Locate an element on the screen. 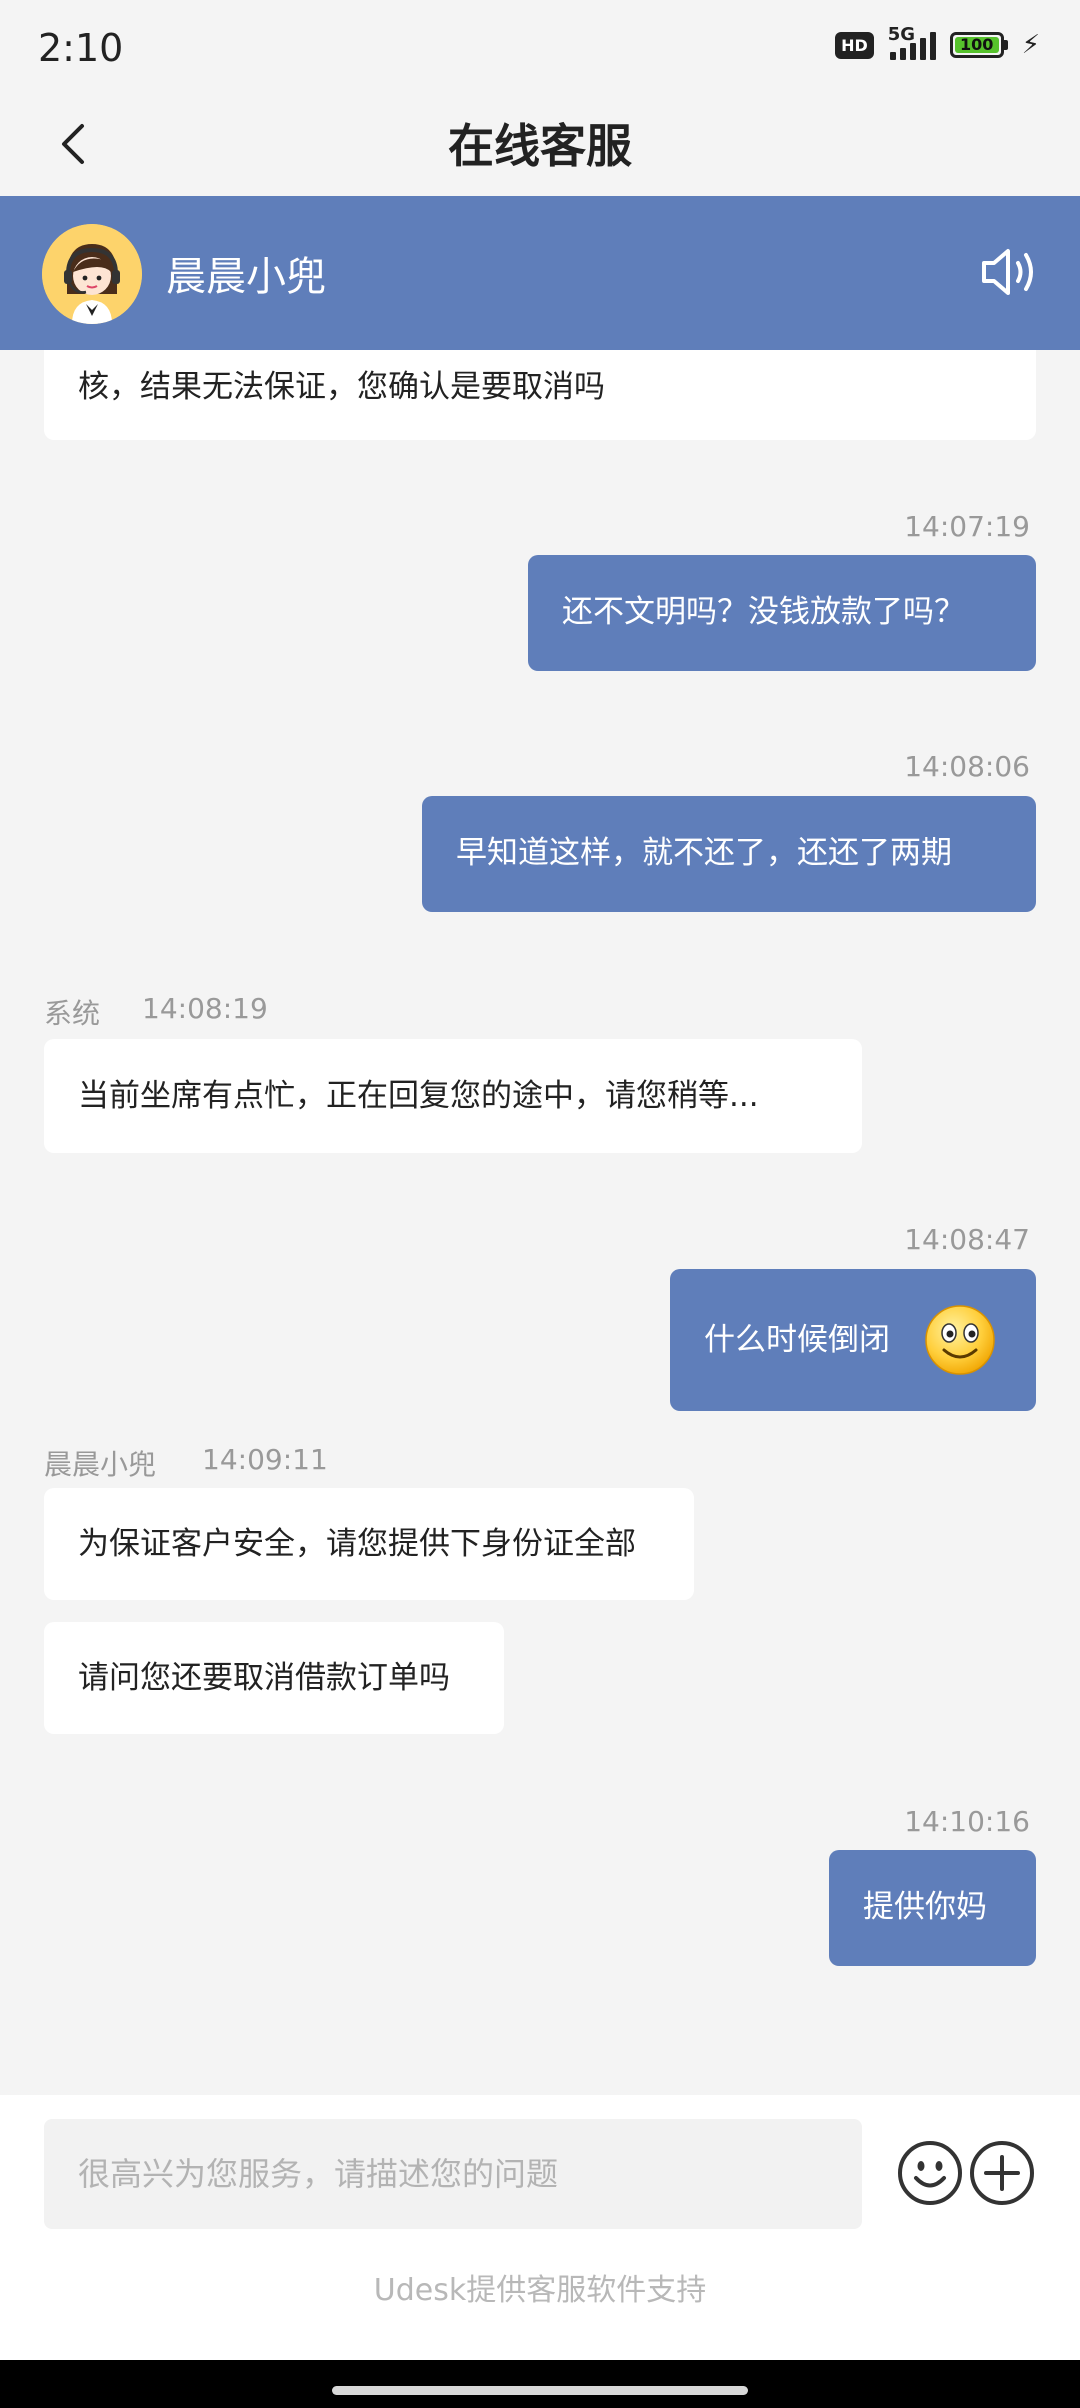 This screenshot has width=1080, height=2408. message-text: 什么时候倒闭 is located at coordinates (797, 1340).